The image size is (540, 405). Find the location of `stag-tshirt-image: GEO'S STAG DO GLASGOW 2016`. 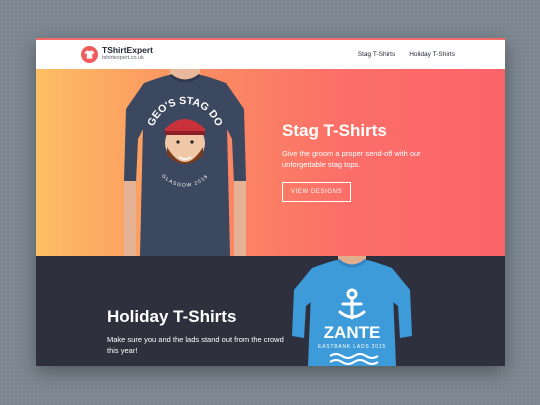

stag-tshirt-image: GEO'S STAG DO GLASGOW 2016 is located at coordinates (185, 162).